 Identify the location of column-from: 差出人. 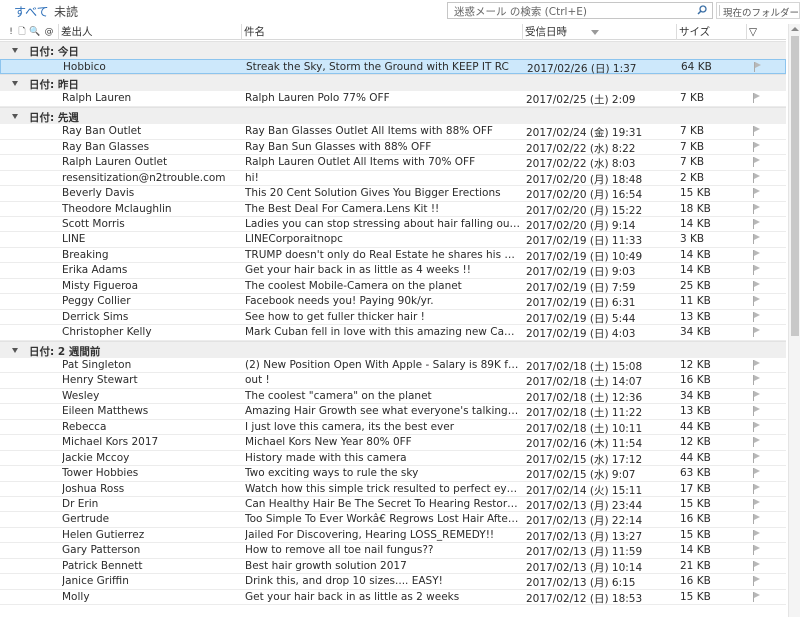
(149, 32).